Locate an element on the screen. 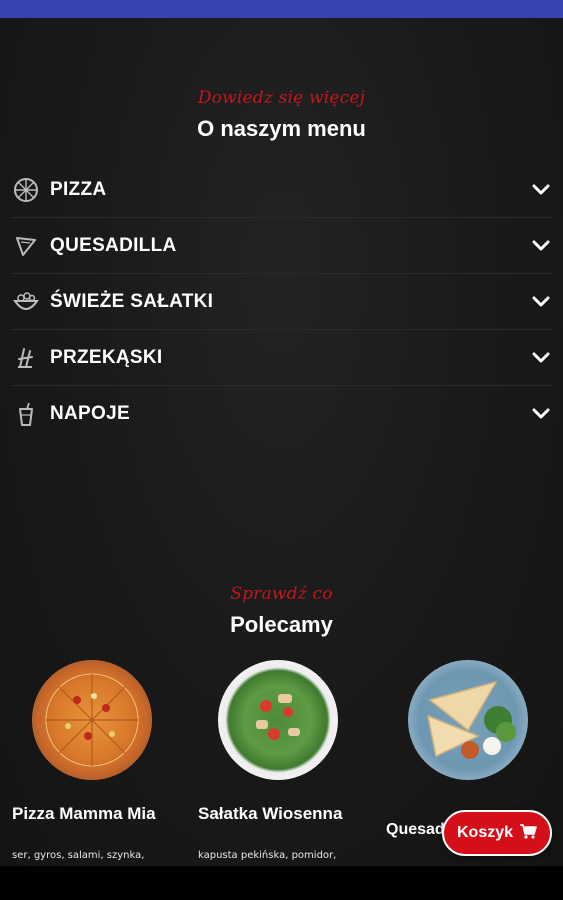 The image size is (563, 900). salad-image is located at coordinates (278, 720).